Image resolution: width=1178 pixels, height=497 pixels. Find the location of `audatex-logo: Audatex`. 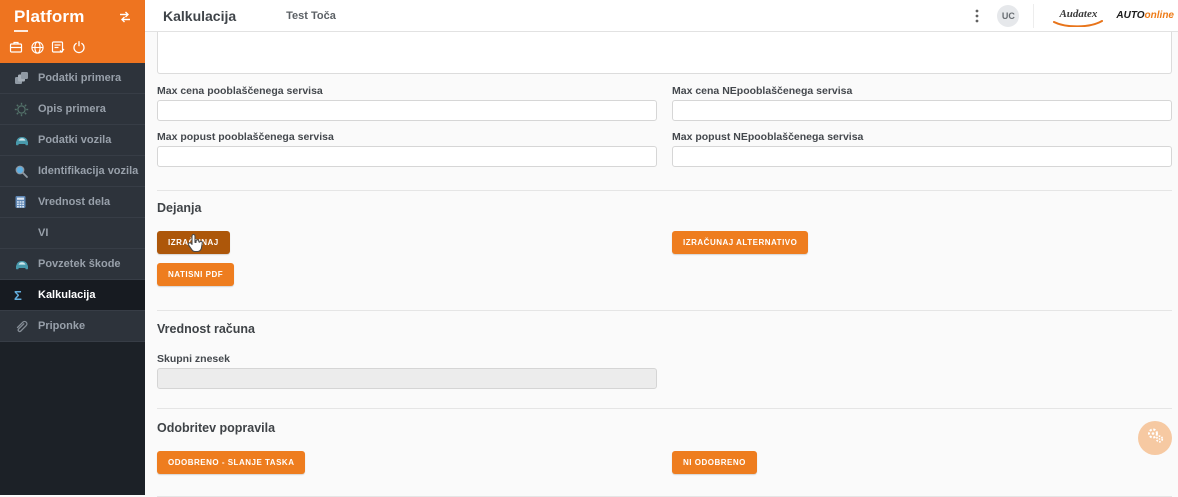

audatex-logo: Audatex is located at coordinates (1078, 15).